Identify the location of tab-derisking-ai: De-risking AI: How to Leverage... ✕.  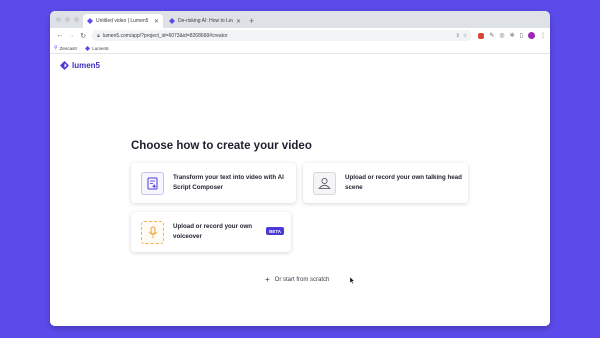
(205, 21).